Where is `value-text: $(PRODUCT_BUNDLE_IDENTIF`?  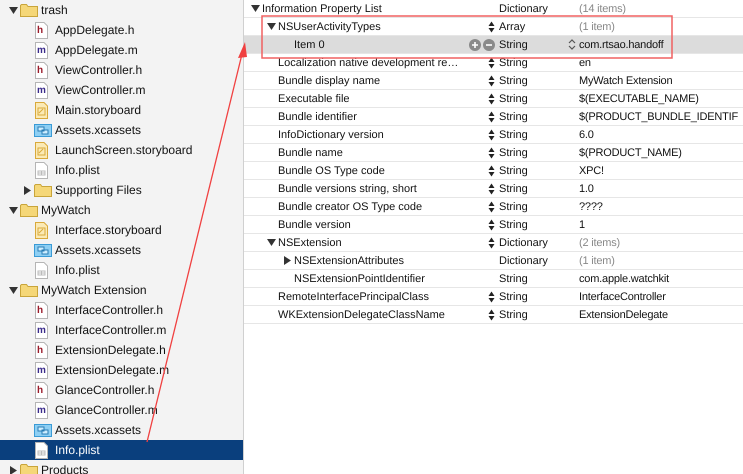
value-text: $(PRODUCT_BUNDLE_IDENTIF is located at coordinates (658, 116).